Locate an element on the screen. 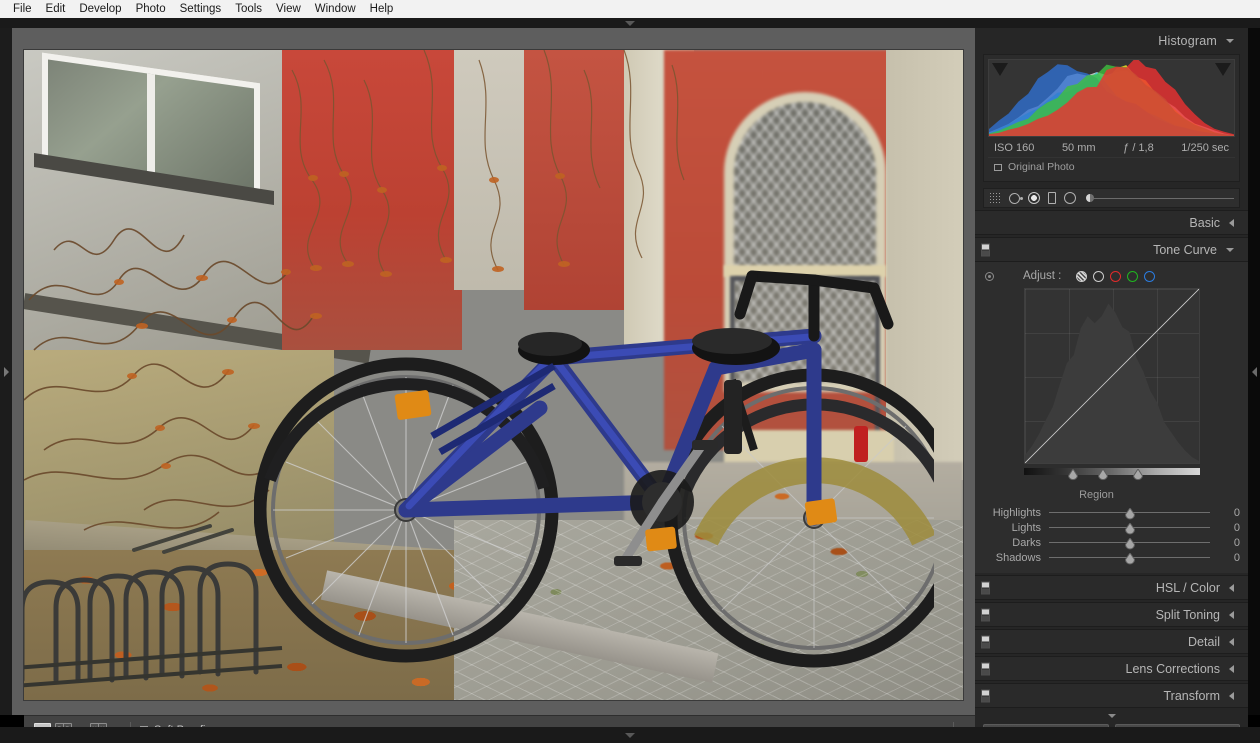  tone-curve-graph is located at coordinates (1111, 376).